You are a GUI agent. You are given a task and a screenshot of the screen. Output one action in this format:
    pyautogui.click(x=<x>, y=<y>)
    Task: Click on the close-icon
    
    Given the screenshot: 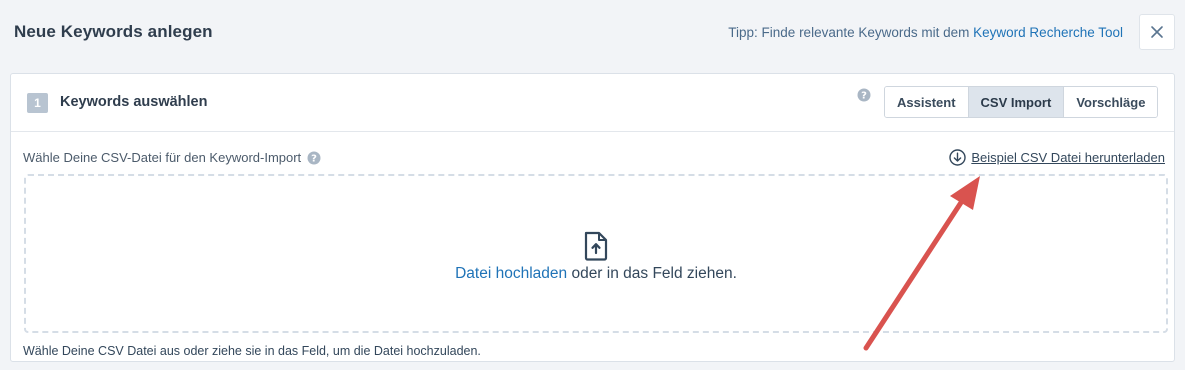 What is the action you would take?
    pyautogui.click(x=1157, y=32)
    